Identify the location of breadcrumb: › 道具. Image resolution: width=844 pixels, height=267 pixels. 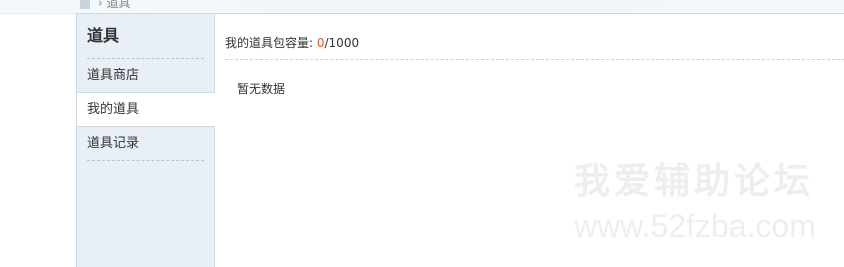
(105, 5).